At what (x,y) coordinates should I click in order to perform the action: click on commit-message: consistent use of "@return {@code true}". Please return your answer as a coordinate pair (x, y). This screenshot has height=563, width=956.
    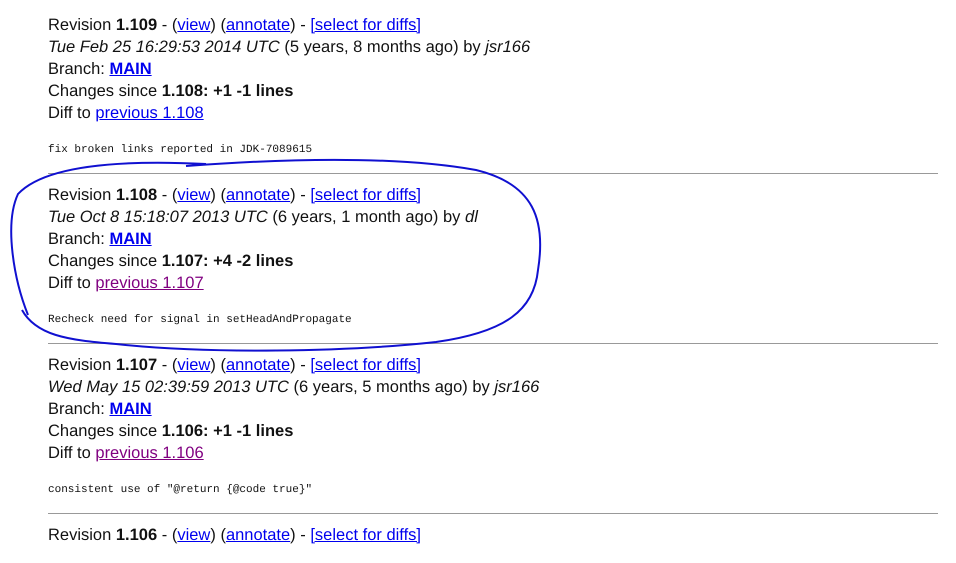
    Looking at the image, I should click on (180, 490).